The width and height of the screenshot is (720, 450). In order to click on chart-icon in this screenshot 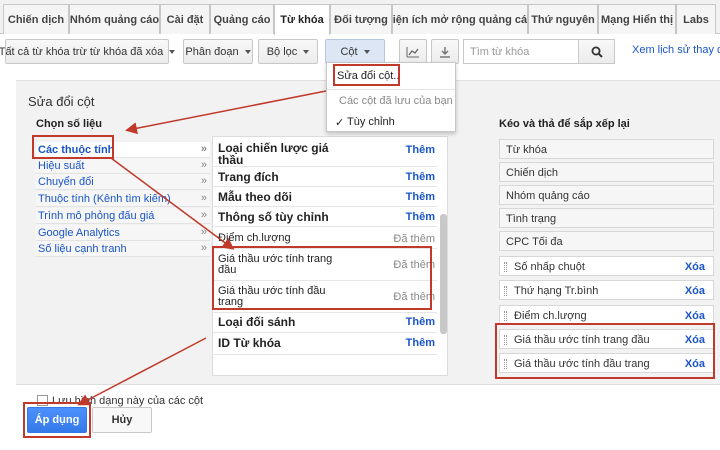, I will do `click(412, 51)`.